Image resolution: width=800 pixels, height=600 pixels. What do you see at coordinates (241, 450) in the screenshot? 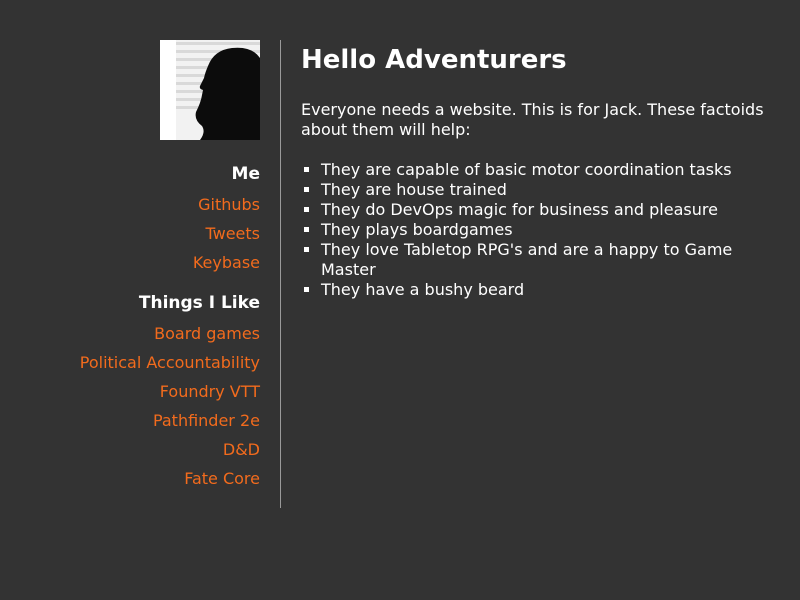
I see `sidebar-link-dnd: D&D` at bounding box center [241, 450].